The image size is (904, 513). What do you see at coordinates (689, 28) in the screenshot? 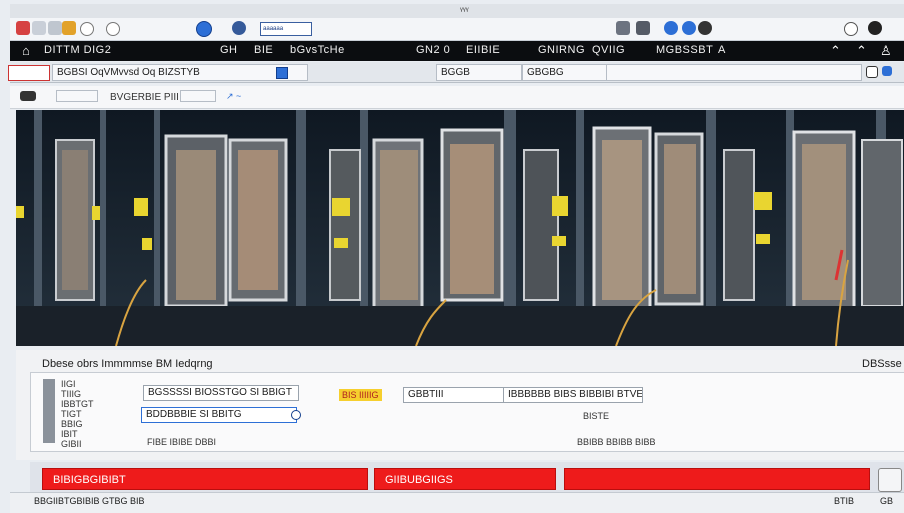
I see `user-circle-icon` at bounding box center [689, 28].